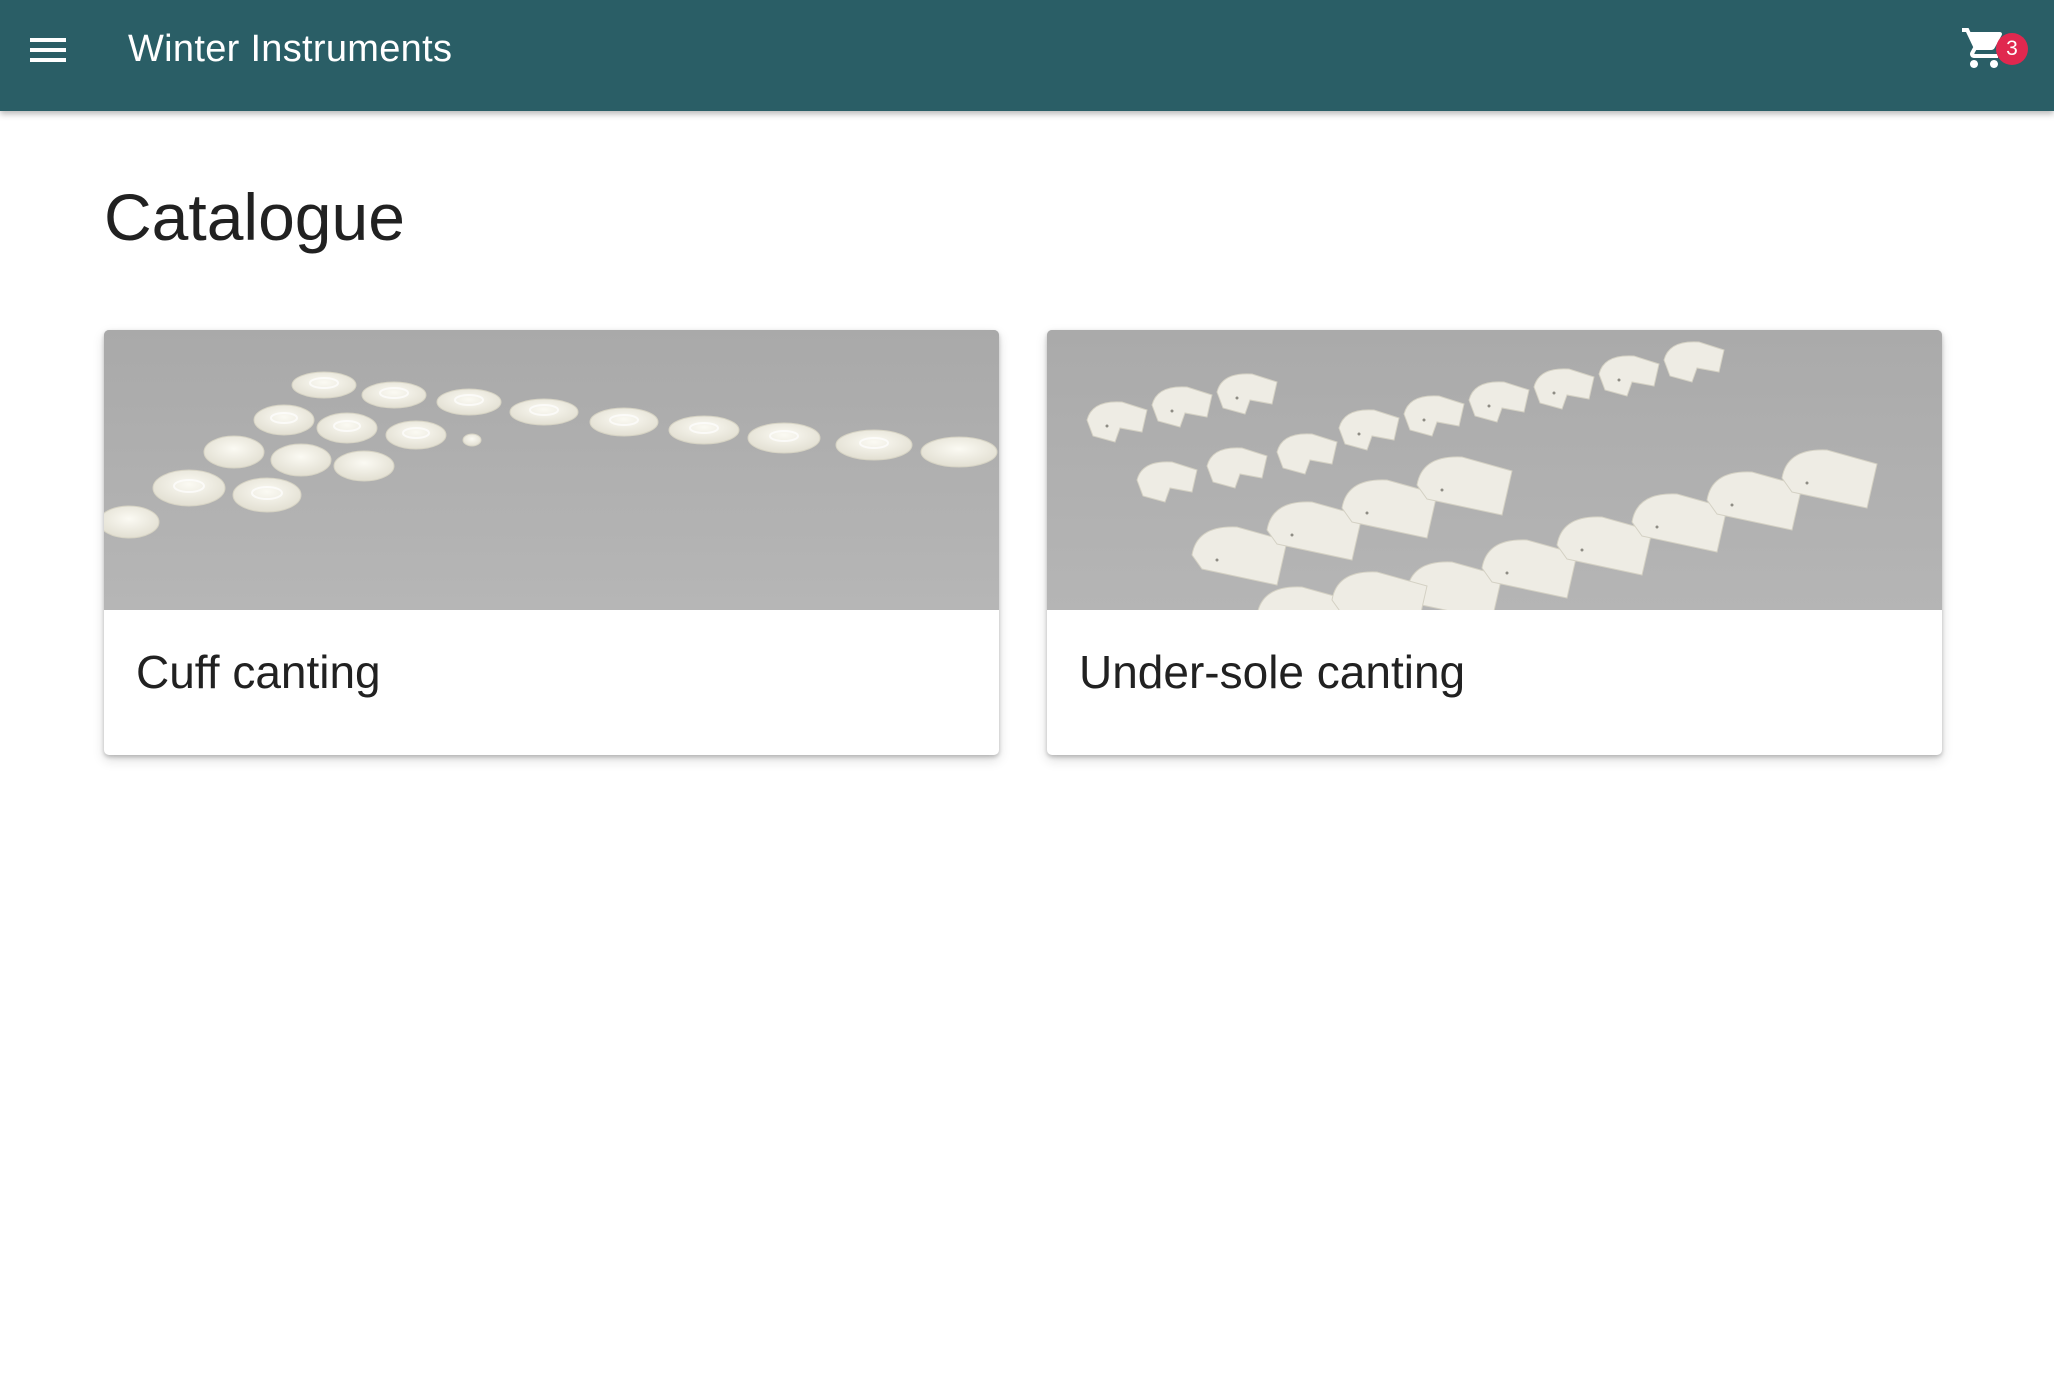 The height and width of the screenshot is (1386, 2054). I want to click on catalogue-card-cuff-canting: Cuff canting, so click(551, 542).